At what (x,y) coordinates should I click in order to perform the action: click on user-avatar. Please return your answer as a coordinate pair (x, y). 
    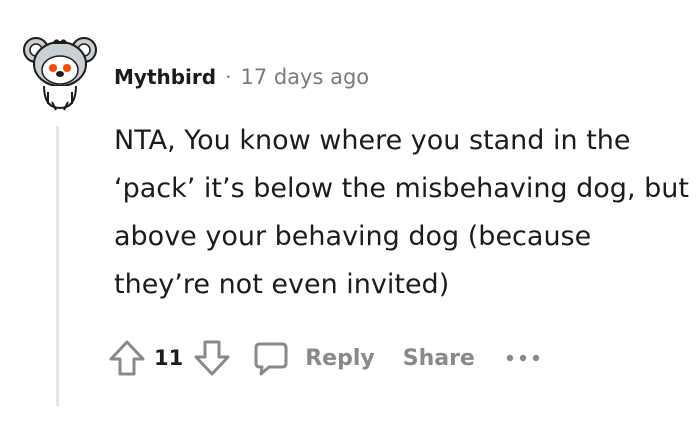
    Looking at the image, I should click on (60, 70).